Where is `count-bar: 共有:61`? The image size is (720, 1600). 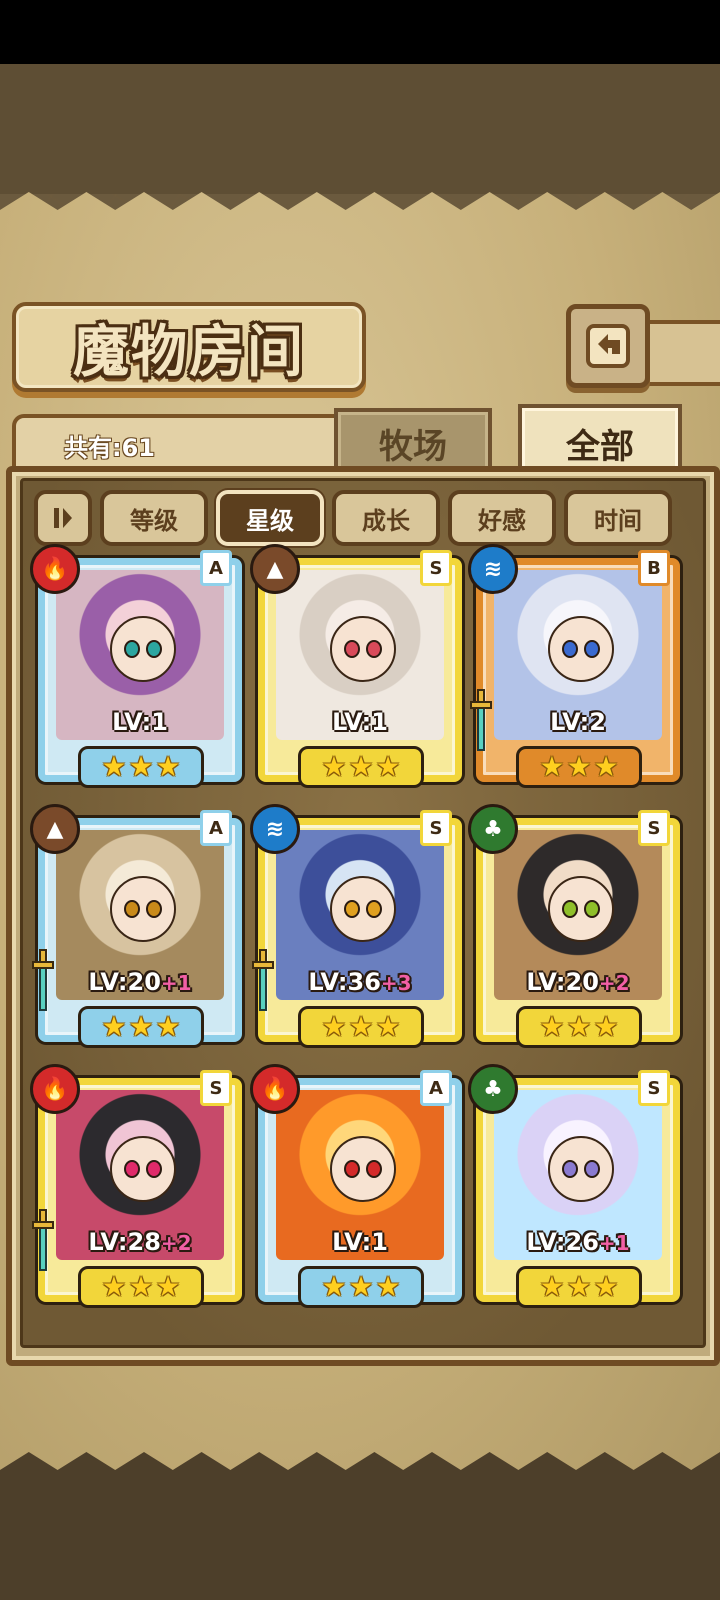 count-bar: 共有:61 is located at coordinates (181, 442).